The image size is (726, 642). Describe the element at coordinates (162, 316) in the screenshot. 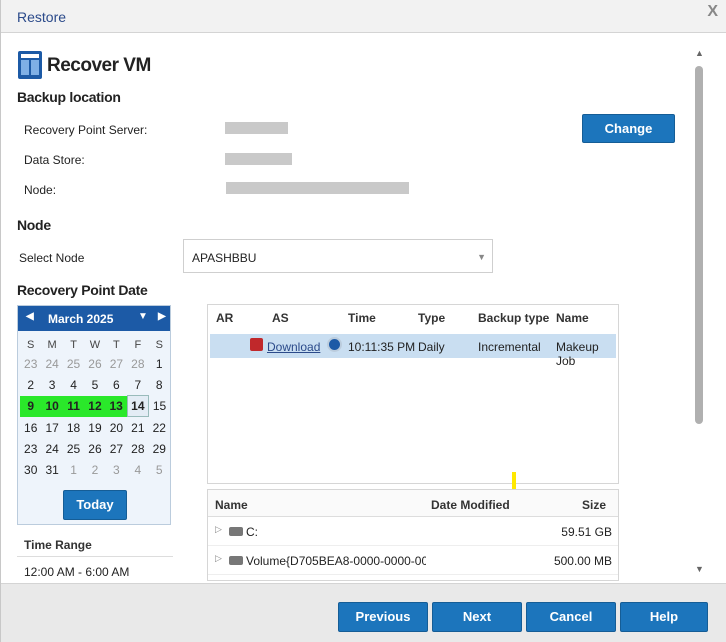

I see `next-month-icon: ▶` at that location.